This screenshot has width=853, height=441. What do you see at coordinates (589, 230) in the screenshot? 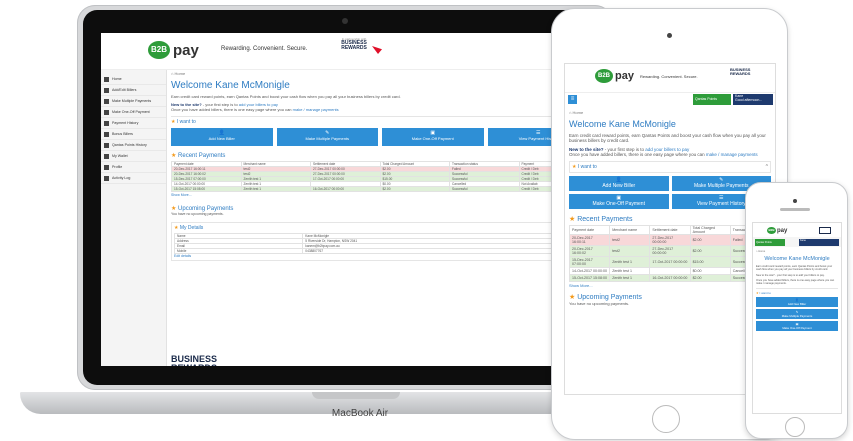
I see `column-header: Payment date` at bounding box center [589, 230].